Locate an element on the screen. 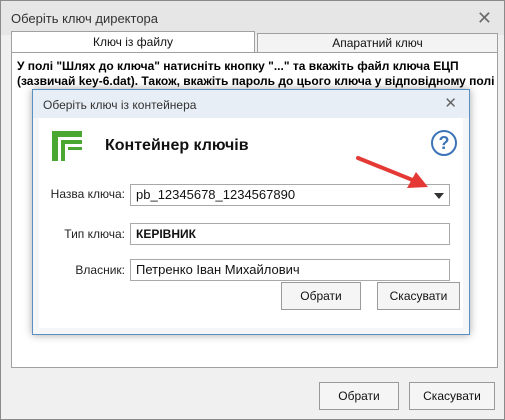  owner-label: Власник: is located at coordinates (100, 270).